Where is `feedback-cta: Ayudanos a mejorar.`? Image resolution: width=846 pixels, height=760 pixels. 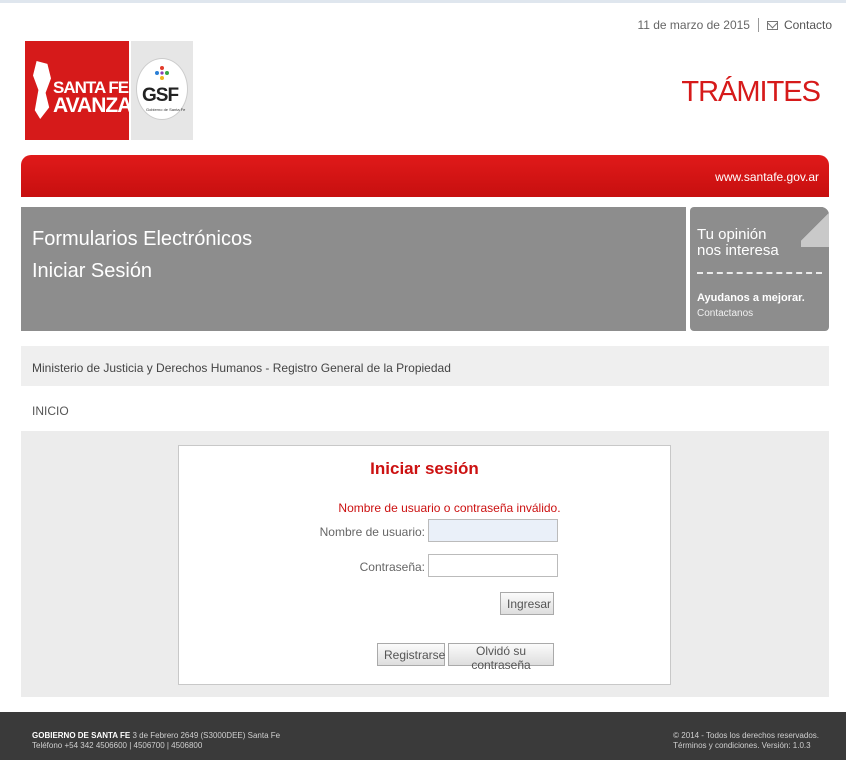
feedback-cta: Ayudanos a mejorar. is located at coordinates (751, 298).